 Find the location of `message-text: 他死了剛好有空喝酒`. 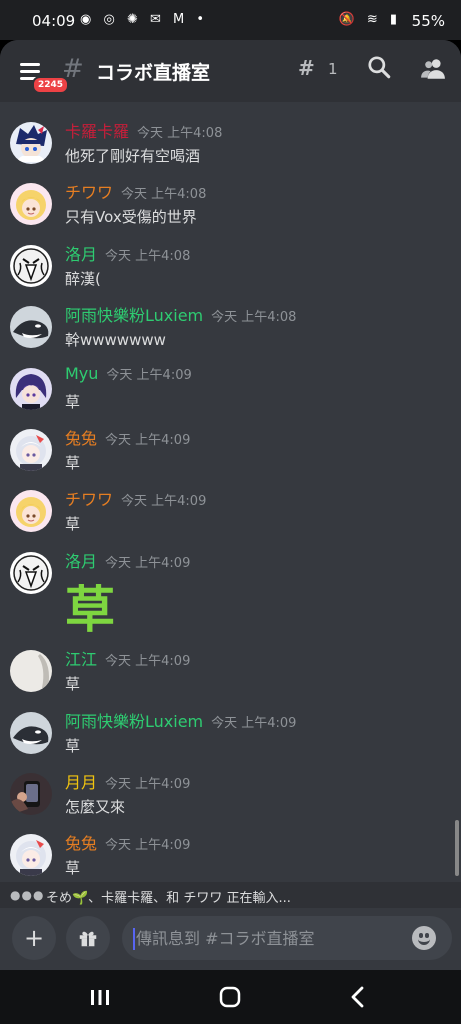

message-text: 他死了剛好有空喝酒 is located at coordinates (133, 156).